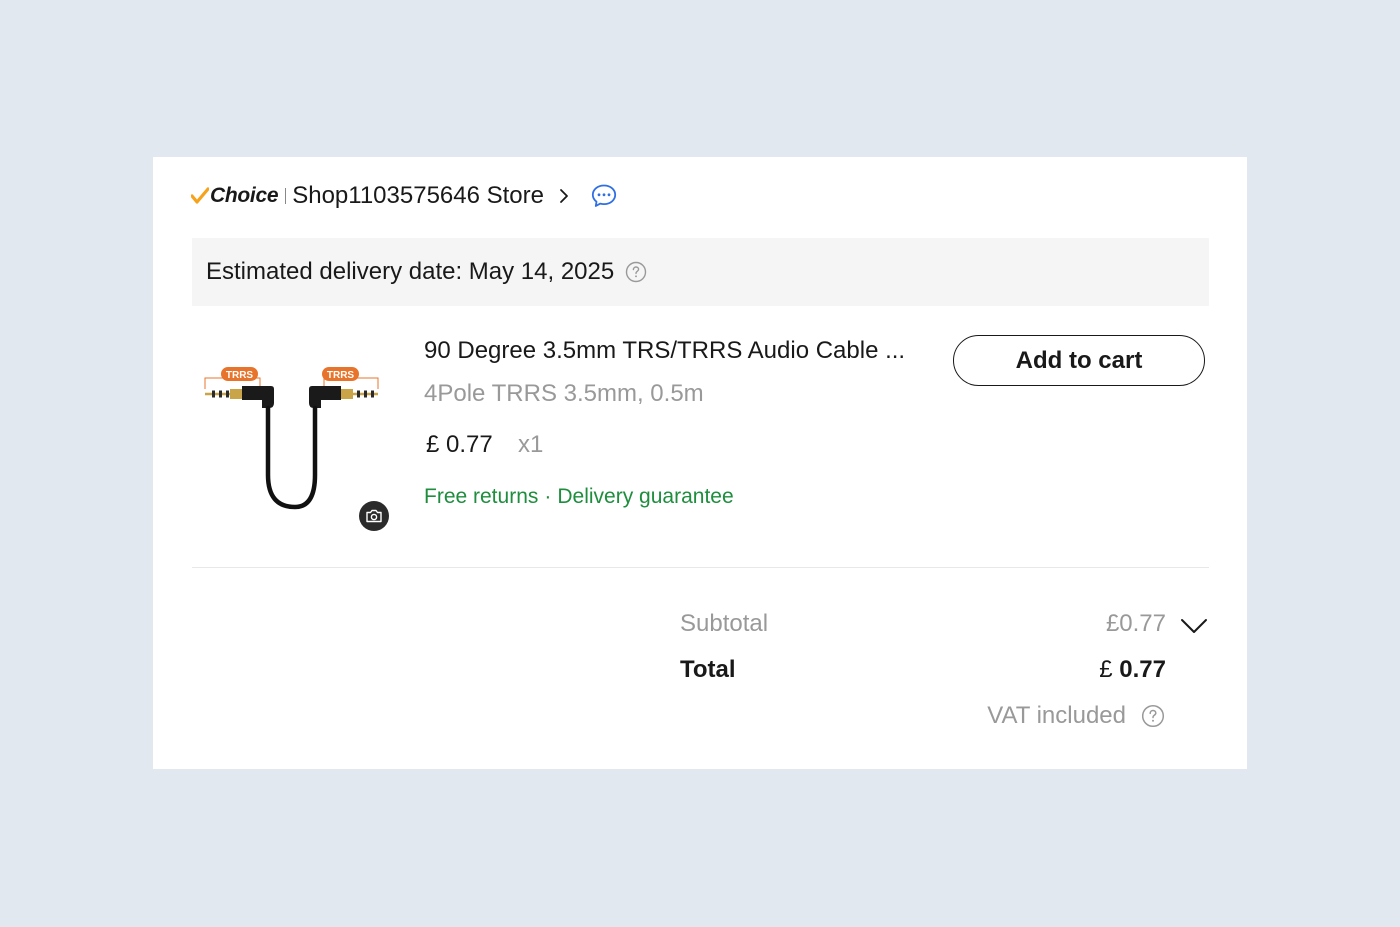 The image size is (1400, 927). I want to click on product-quantity: x1, so click(531, 444).